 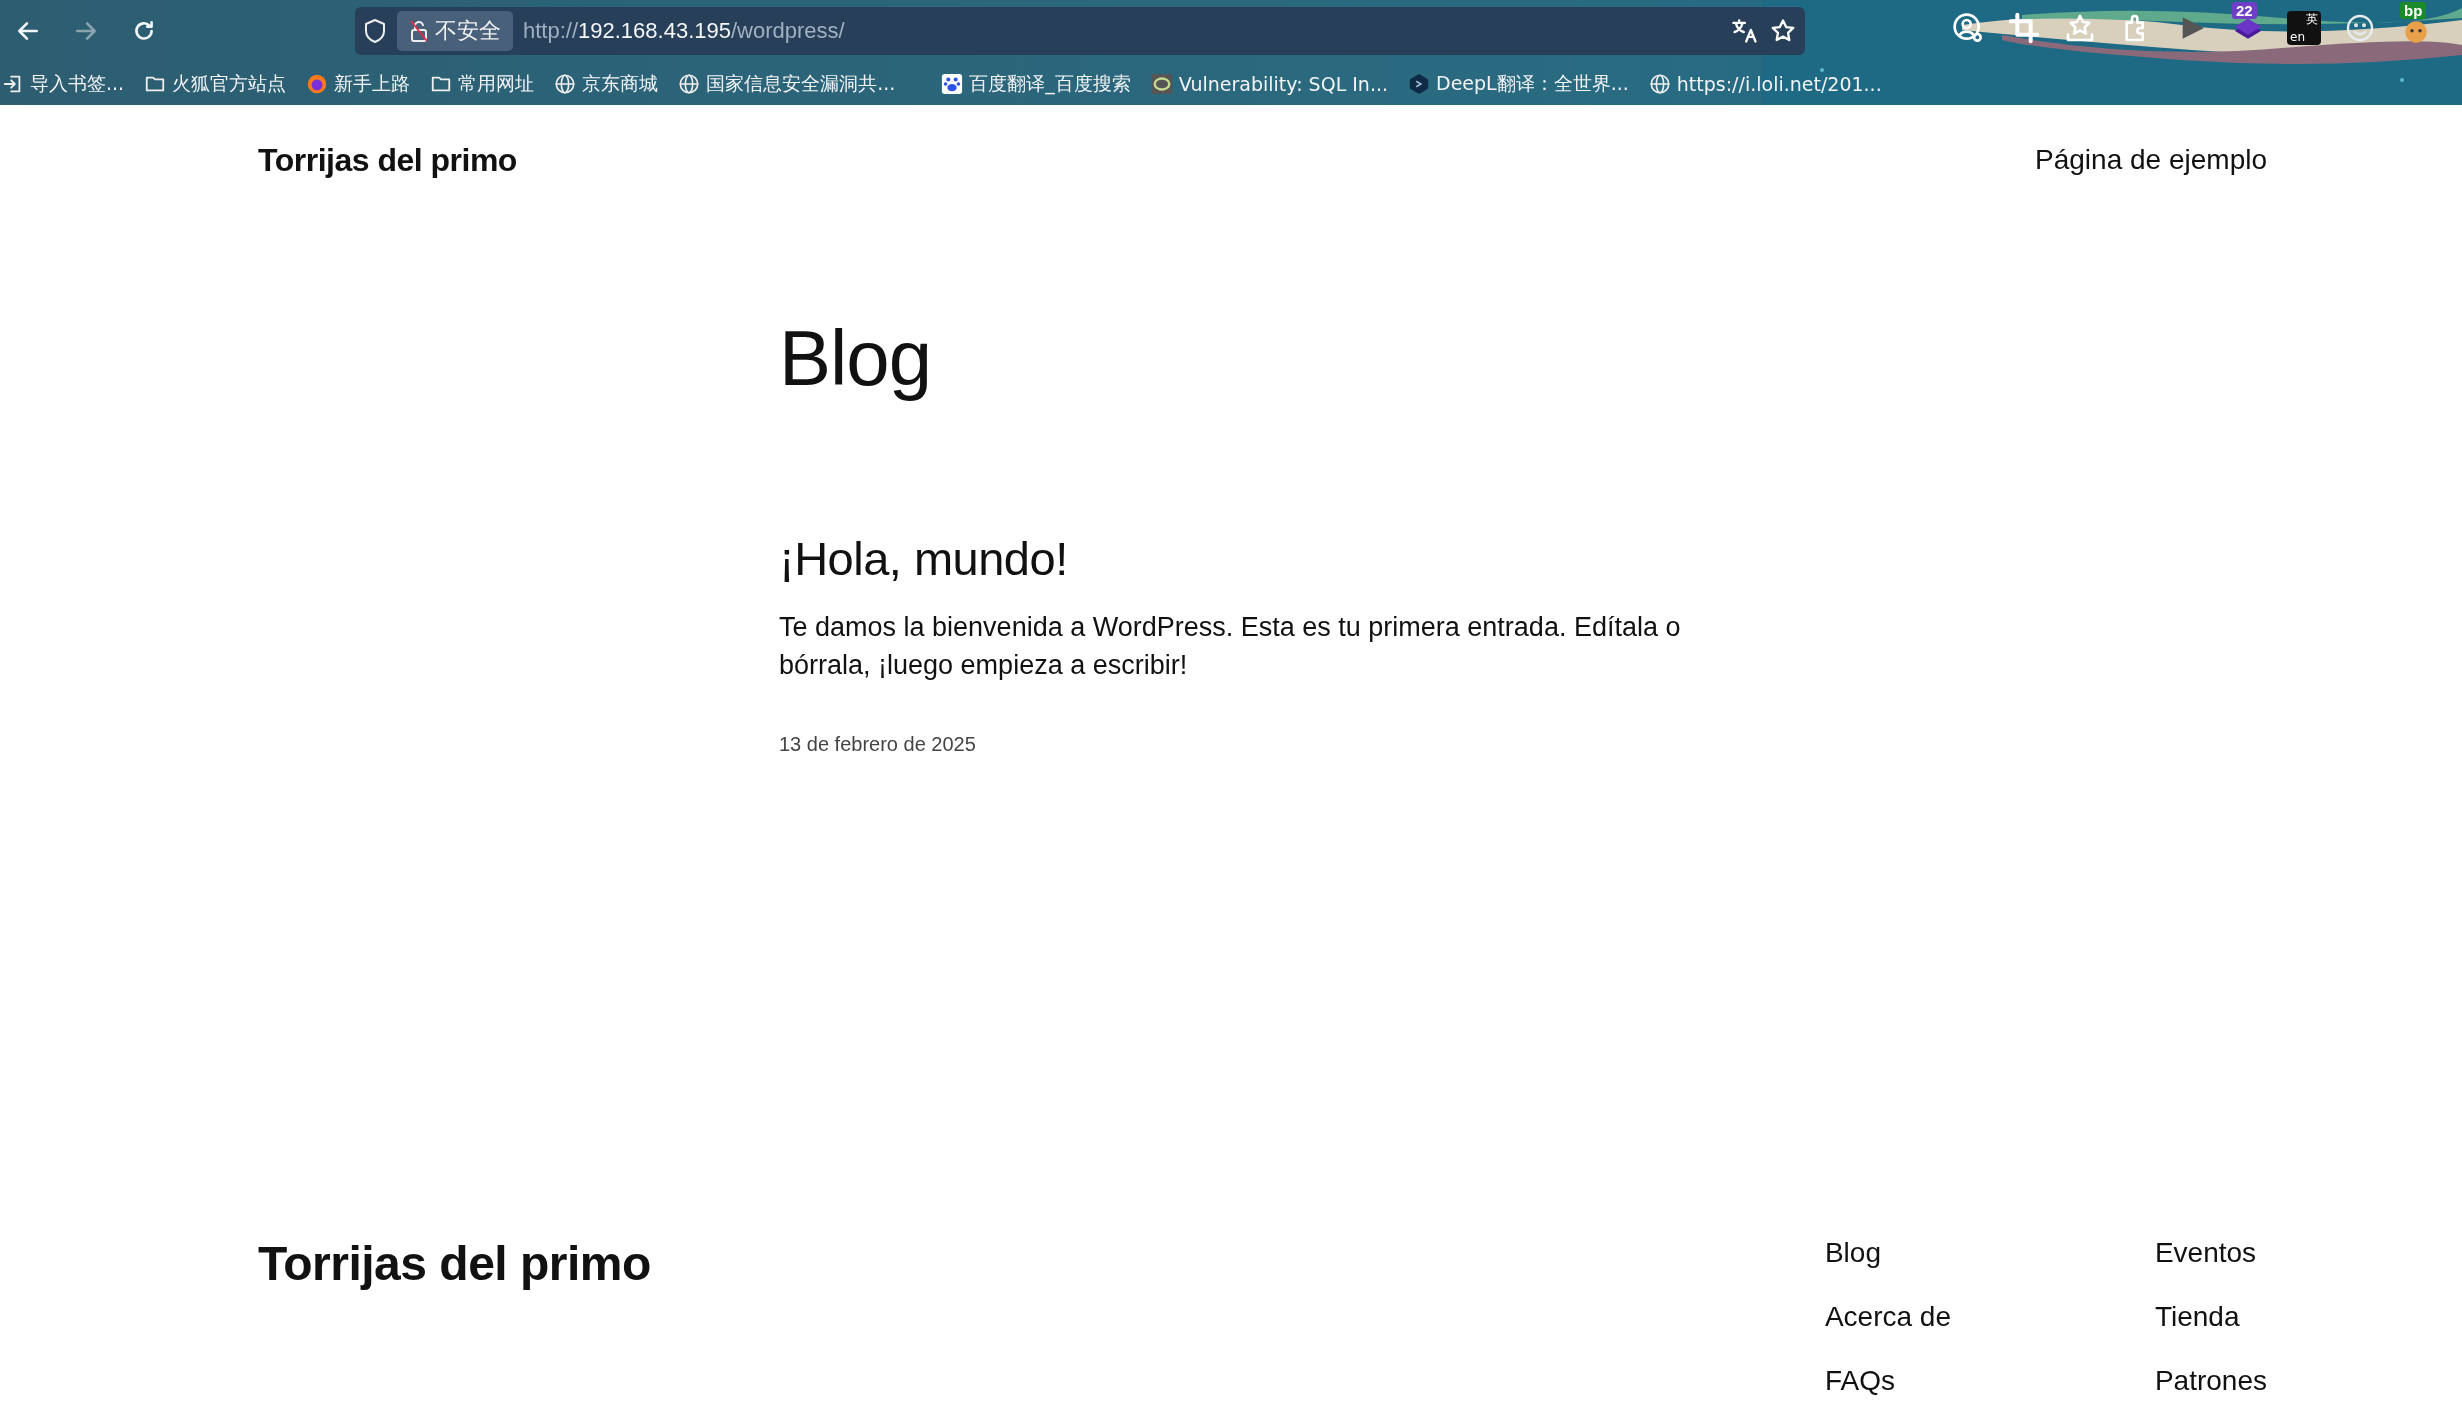 I want to click on firefox-icon, so click(x=317, y=83).